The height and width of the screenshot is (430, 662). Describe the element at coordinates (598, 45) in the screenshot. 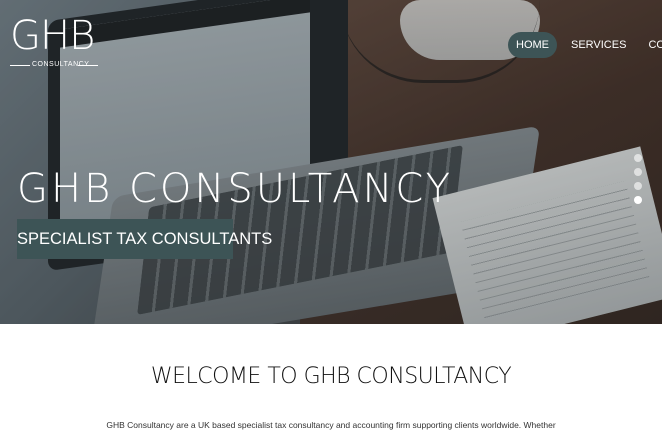

I see `nav-services: SERVICES` at that location.